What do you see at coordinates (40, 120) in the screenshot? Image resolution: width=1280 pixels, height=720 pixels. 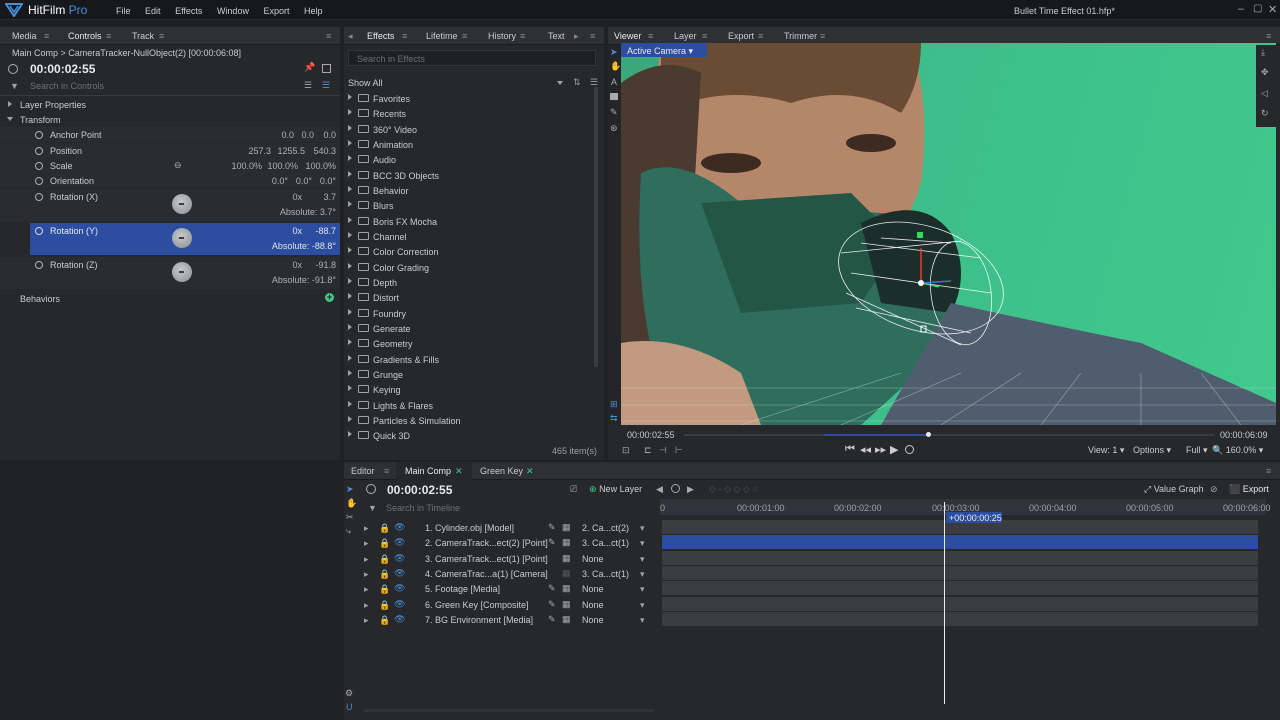 I see `transform-group: Transform` at bounding box center [40, 120].